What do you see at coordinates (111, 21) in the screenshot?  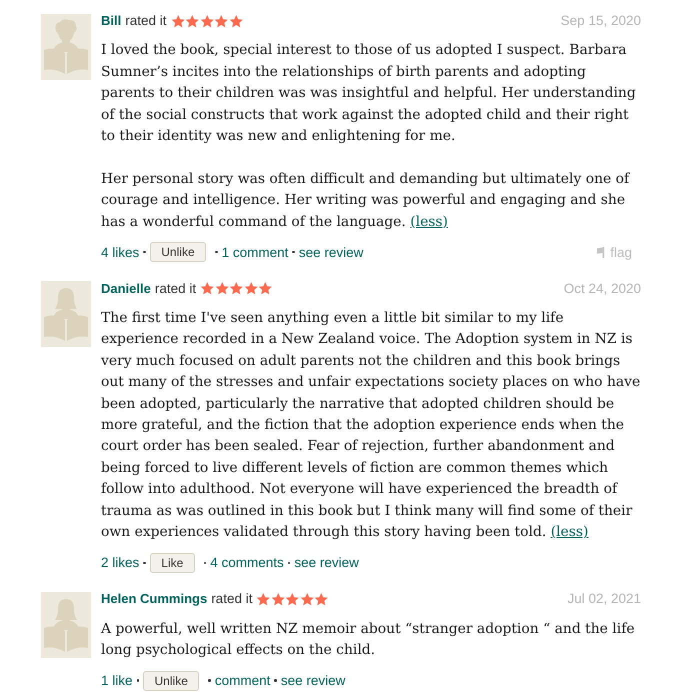 I see `reviewer-name-link: Bill` at bounding box center [111, 21].